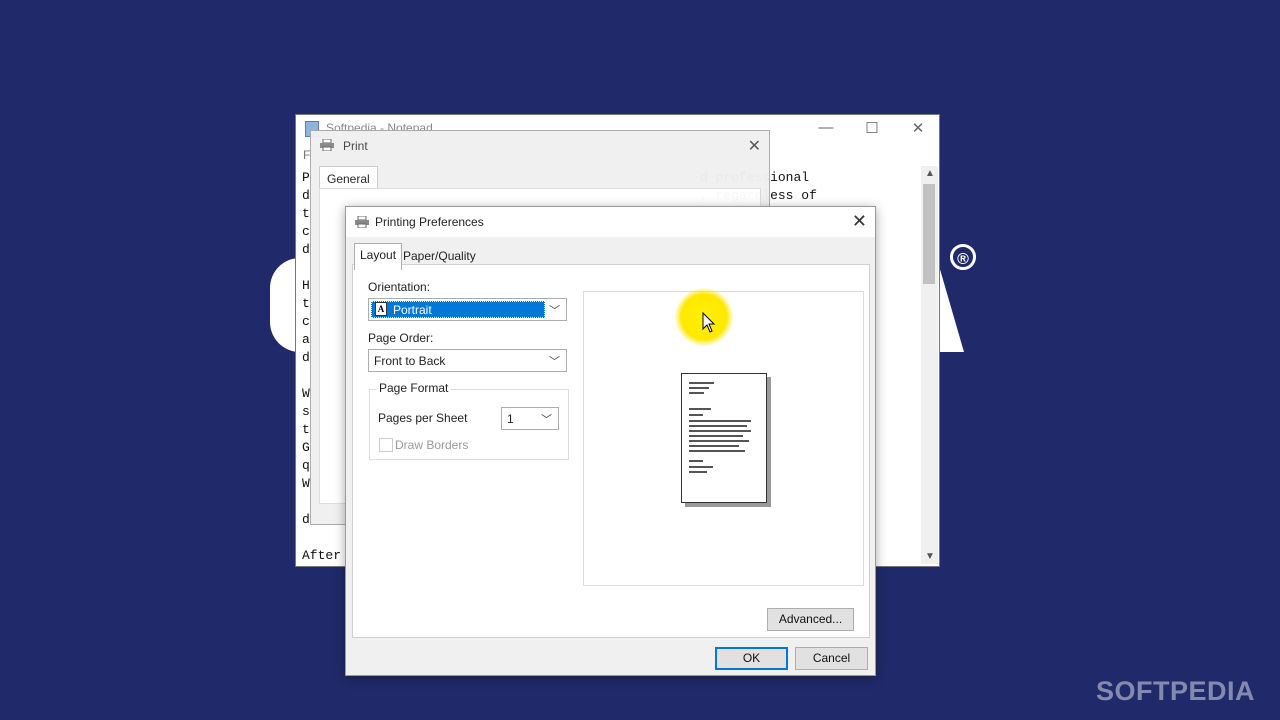  I want to click on mouse-pointer-icon, so click(709, 322).